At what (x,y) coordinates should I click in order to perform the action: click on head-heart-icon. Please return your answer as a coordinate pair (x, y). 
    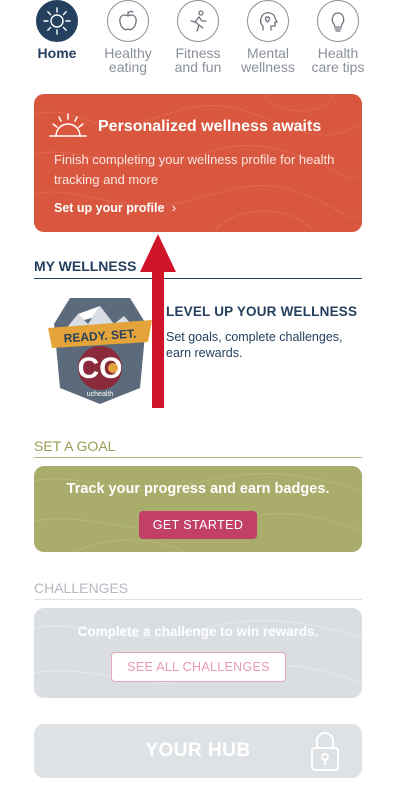
    Looking at the image, I should click on (269, 21).